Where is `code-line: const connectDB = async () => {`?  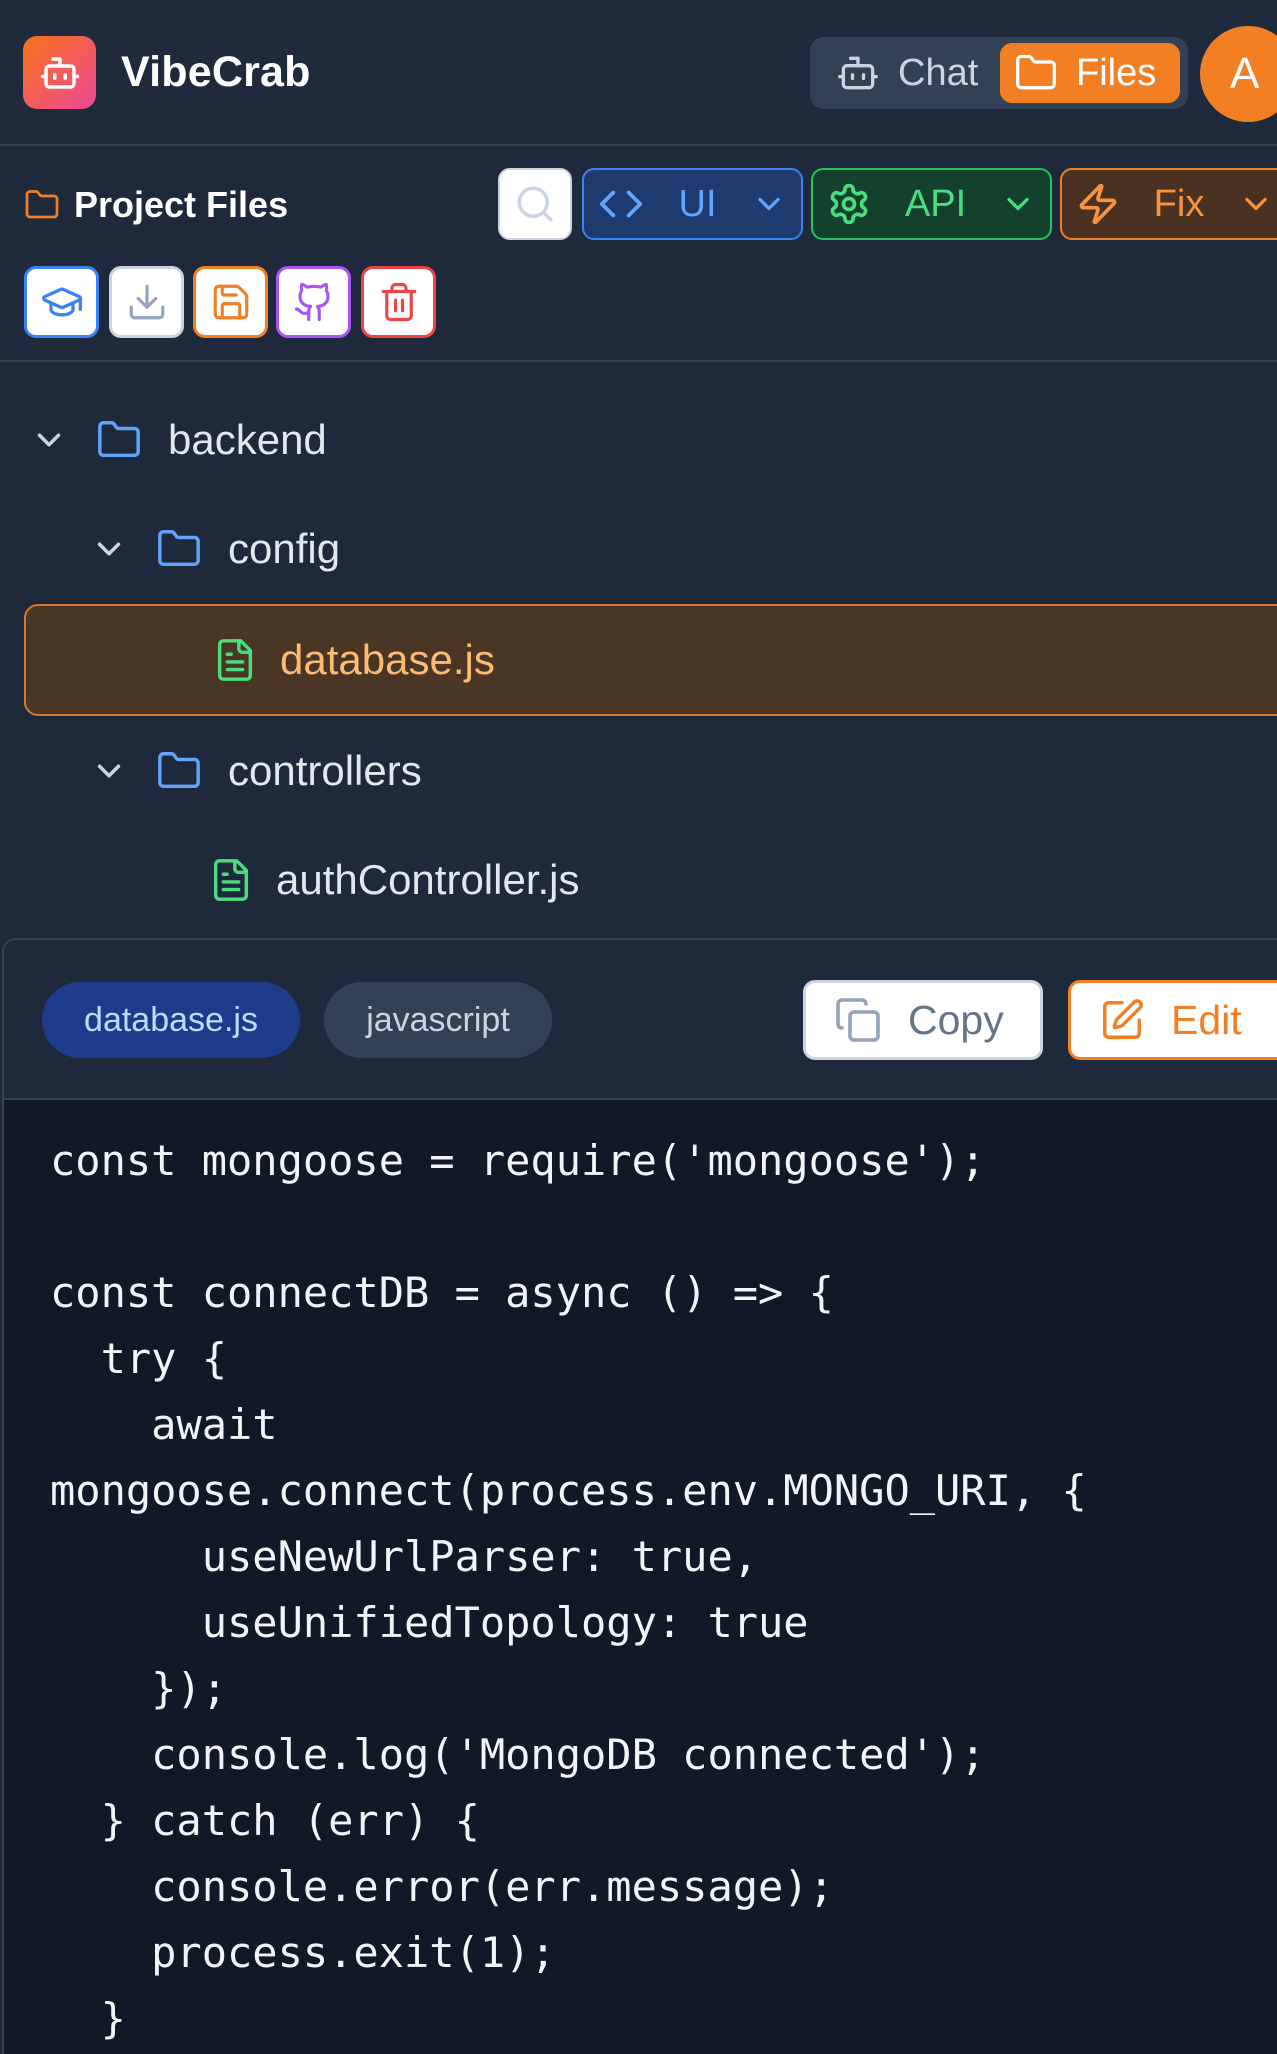 code-line: const connectDB = async () => { is located at coordinates (442, 1292).